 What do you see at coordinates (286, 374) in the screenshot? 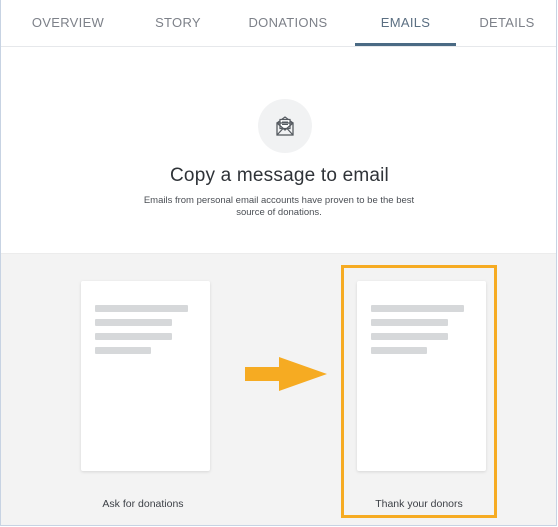
I see `arrow-right-icon` at bounding box center [286, 374].